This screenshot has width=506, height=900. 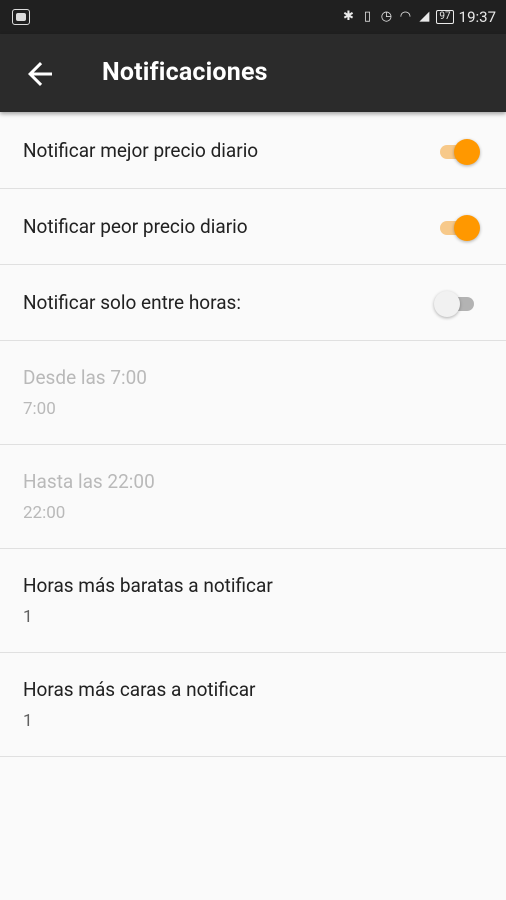 What do you see at coordinates (148, 585) in the screenshot?
I see `setting-label: Horas más baratas a notificar` at bounding box center [148, 585].